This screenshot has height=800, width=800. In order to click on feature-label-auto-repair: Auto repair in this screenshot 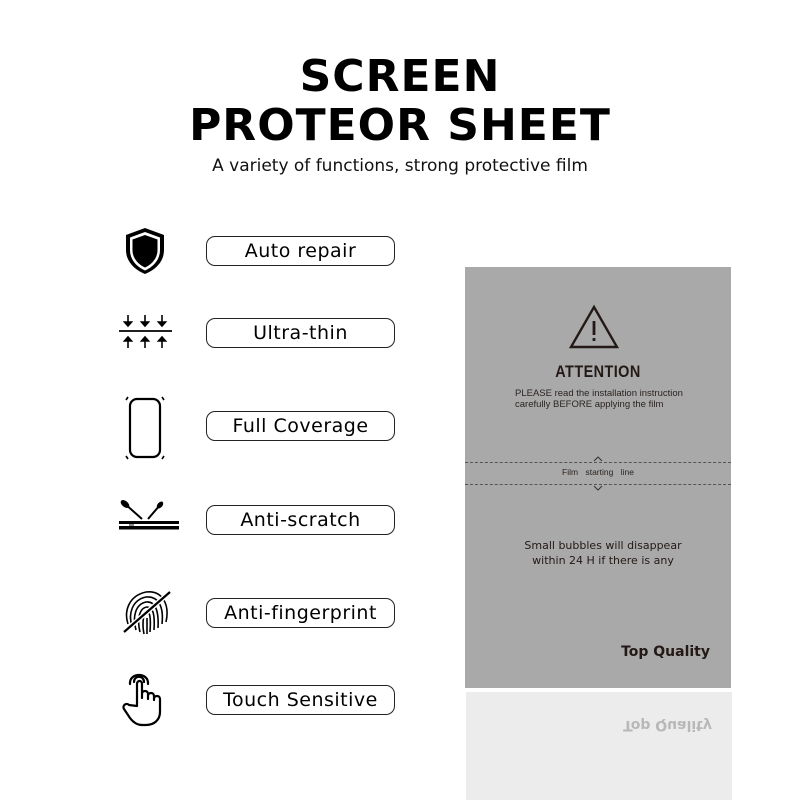, I will do `click(300, 251)`.